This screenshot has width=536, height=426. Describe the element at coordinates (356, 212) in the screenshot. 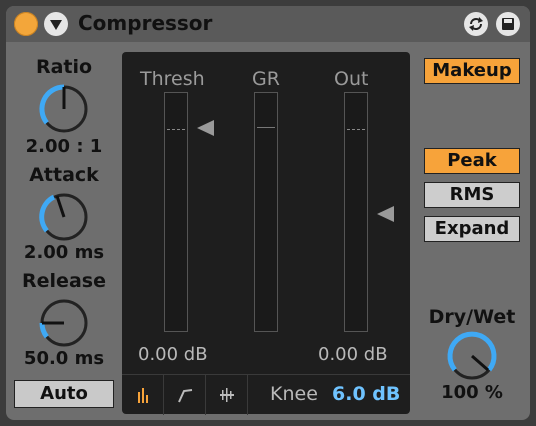

I see `output-meter` at that location.